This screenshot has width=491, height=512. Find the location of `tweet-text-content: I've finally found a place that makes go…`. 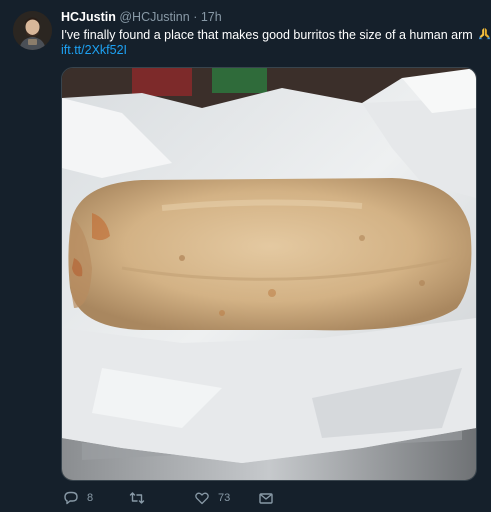

tweet-text-content: I've finally found a place that makes go… is located at coordinates (267, 35).